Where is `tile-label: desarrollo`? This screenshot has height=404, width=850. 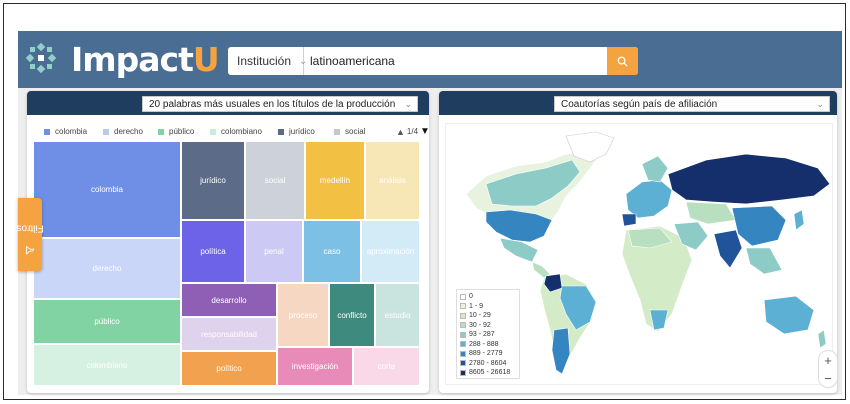 tile-label: desarrollo is located at coordinates (229, 300).